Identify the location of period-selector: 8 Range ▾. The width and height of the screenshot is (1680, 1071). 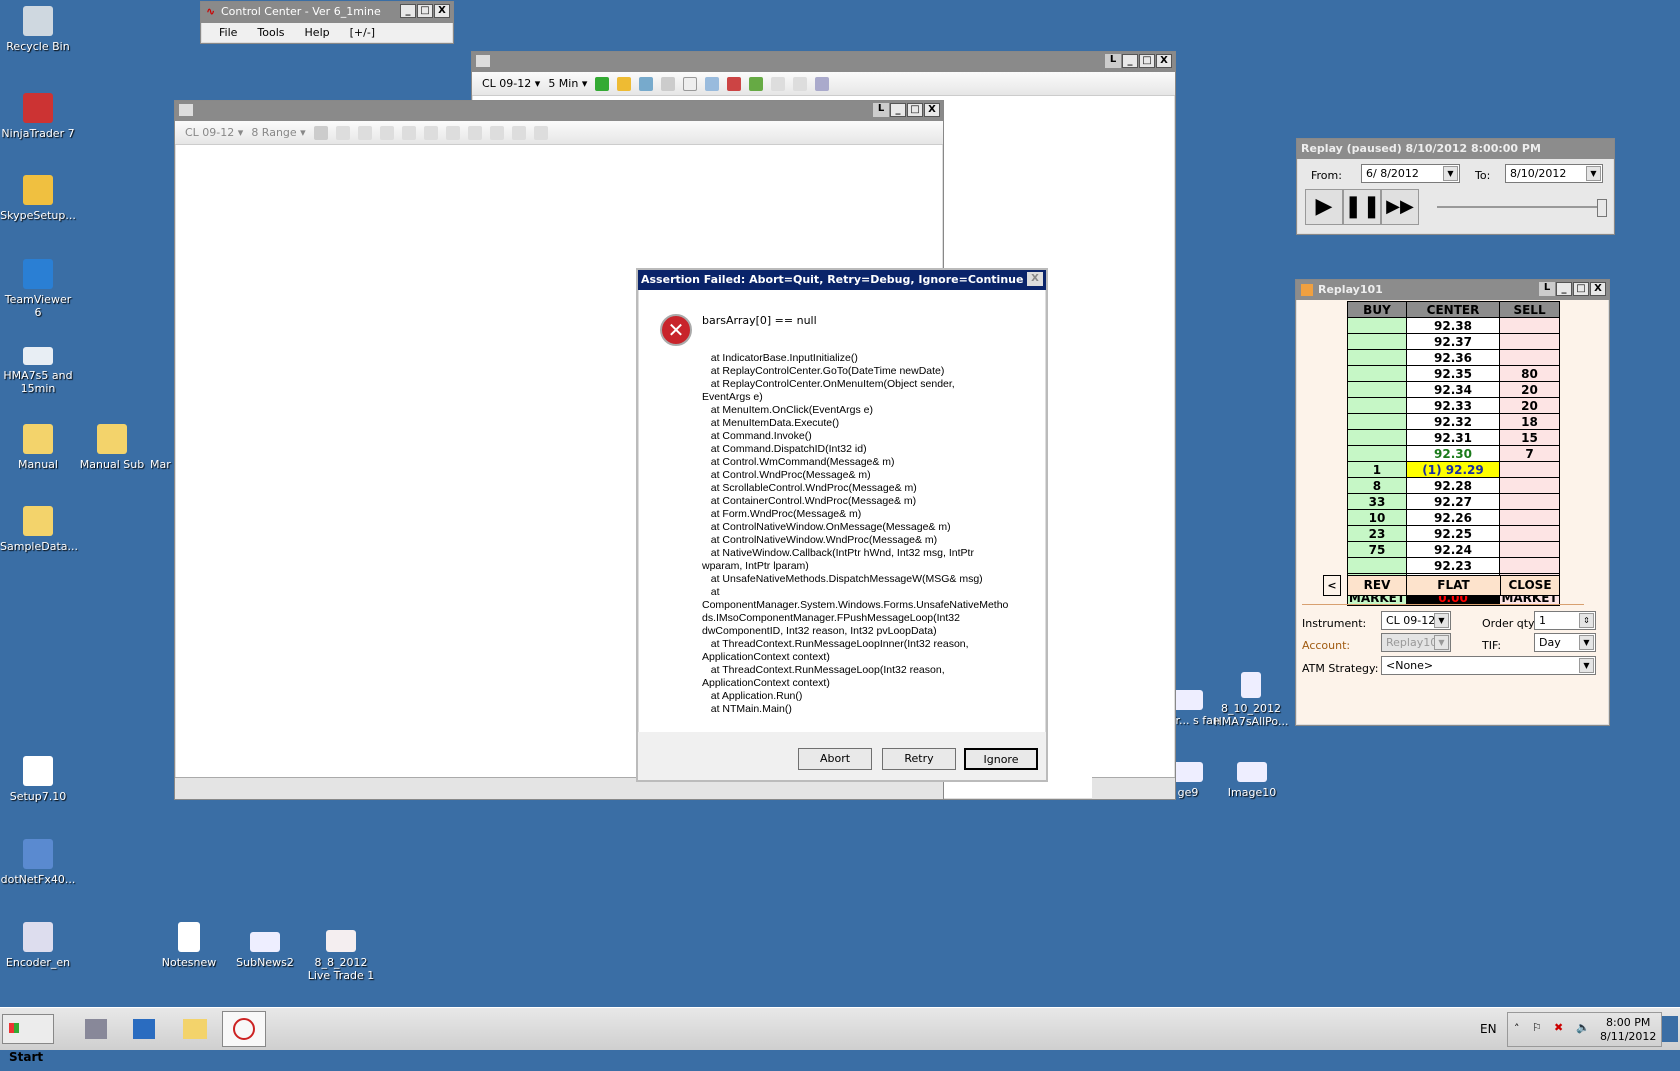
(278, 132).